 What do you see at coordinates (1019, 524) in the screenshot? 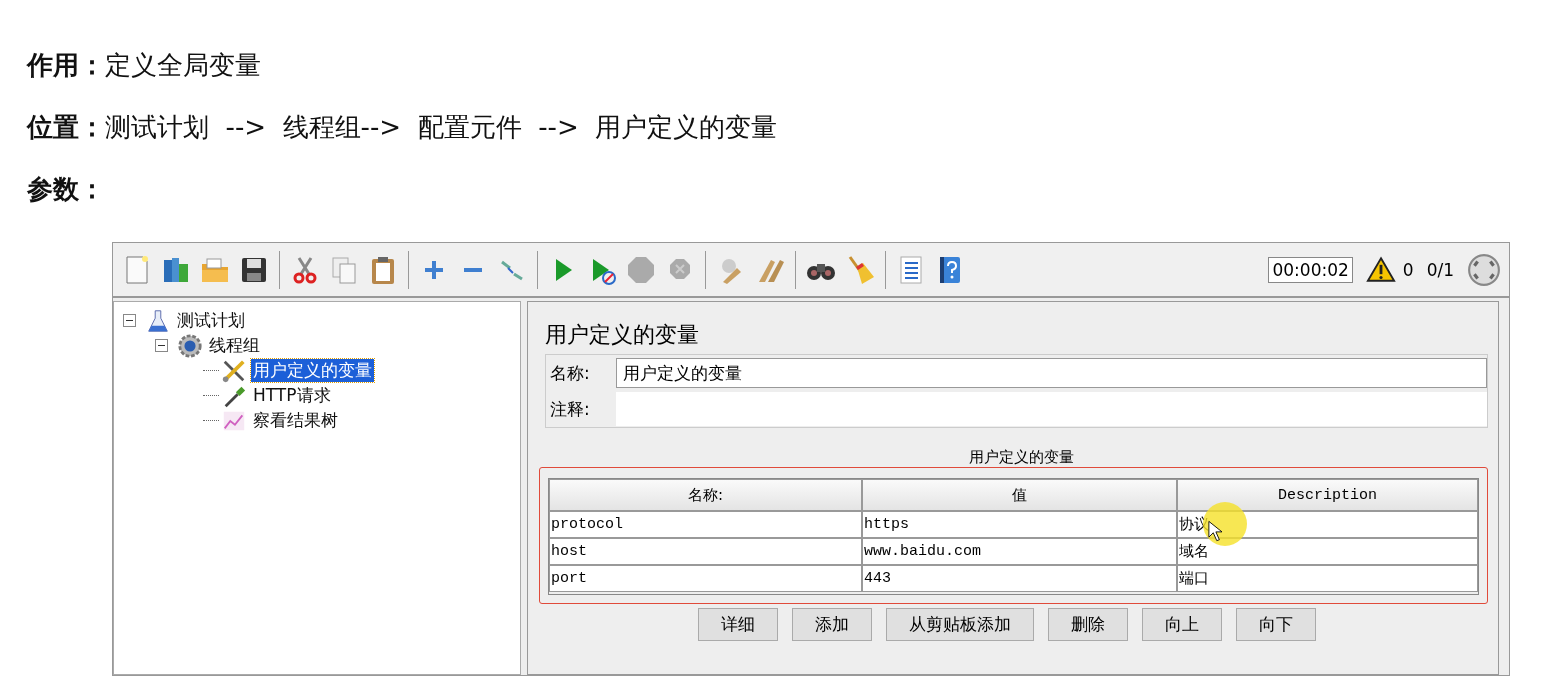
I see `table-cell: https` at bounding box center [1019, 524].